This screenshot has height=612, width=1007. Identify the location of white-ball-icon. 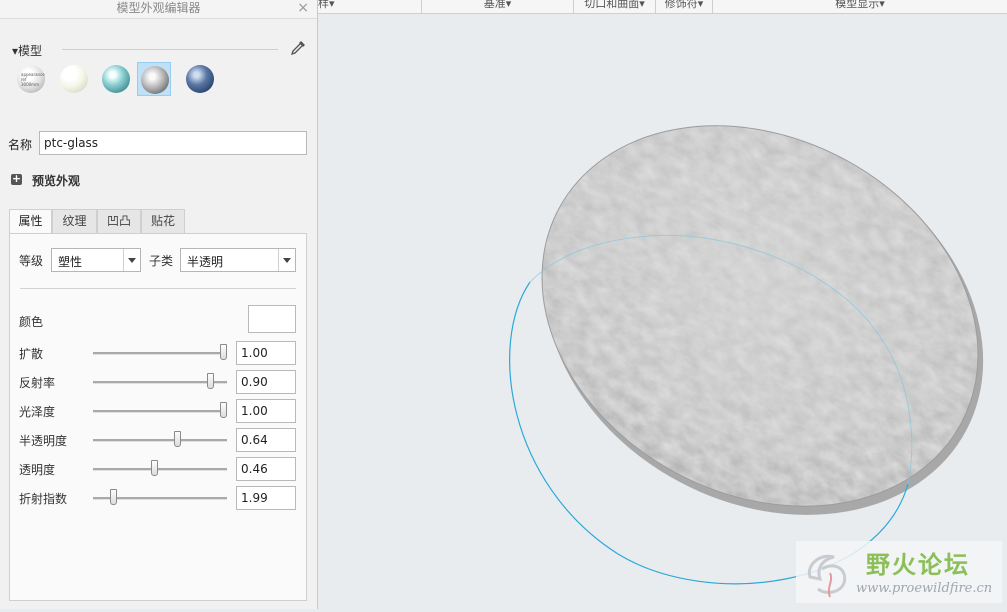
(74, 79).